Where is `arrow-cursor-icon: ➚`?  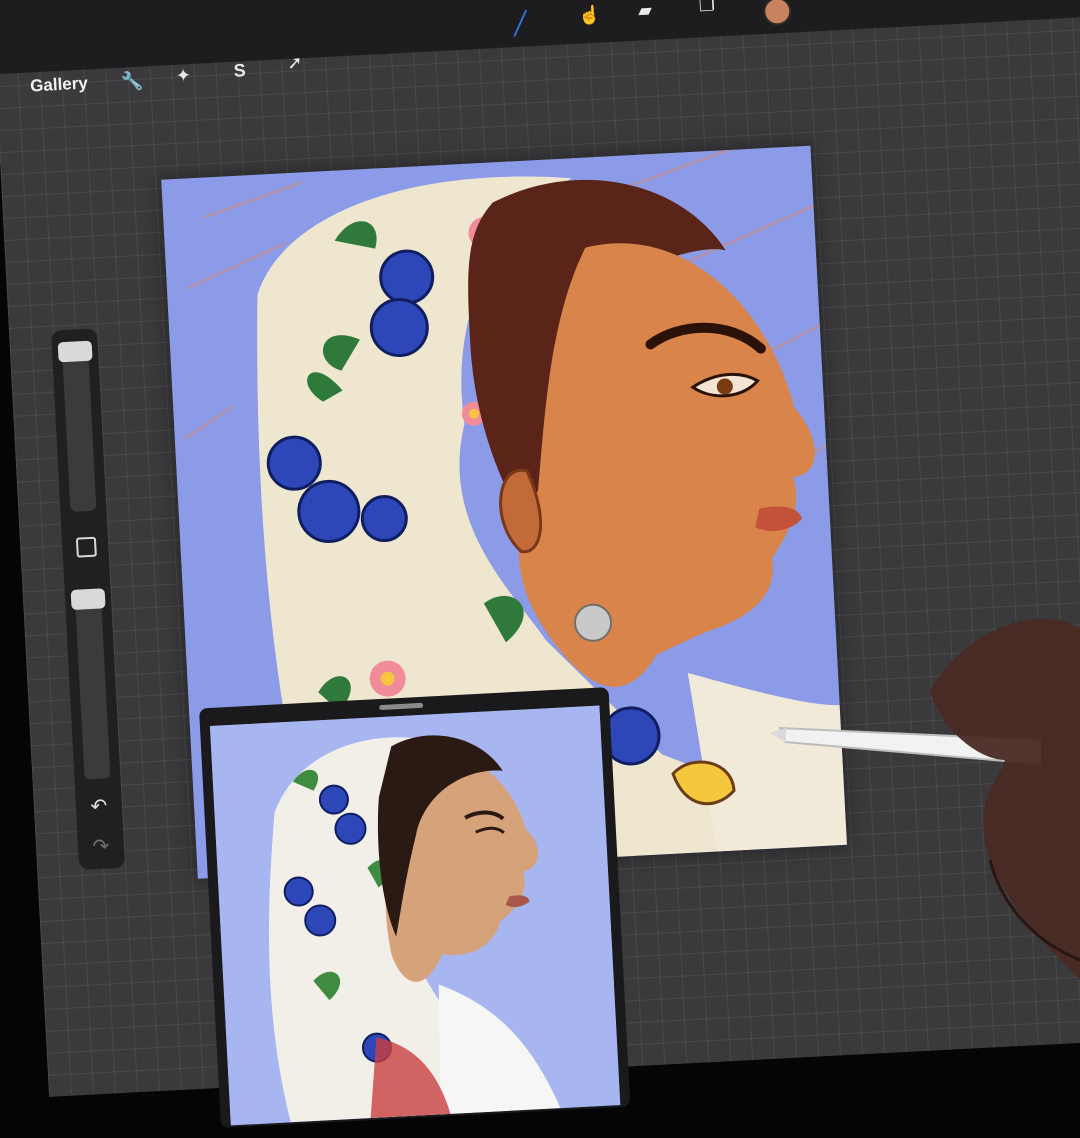 arrow-cursor-icon: ➚ is located at coordinates (295, 63).